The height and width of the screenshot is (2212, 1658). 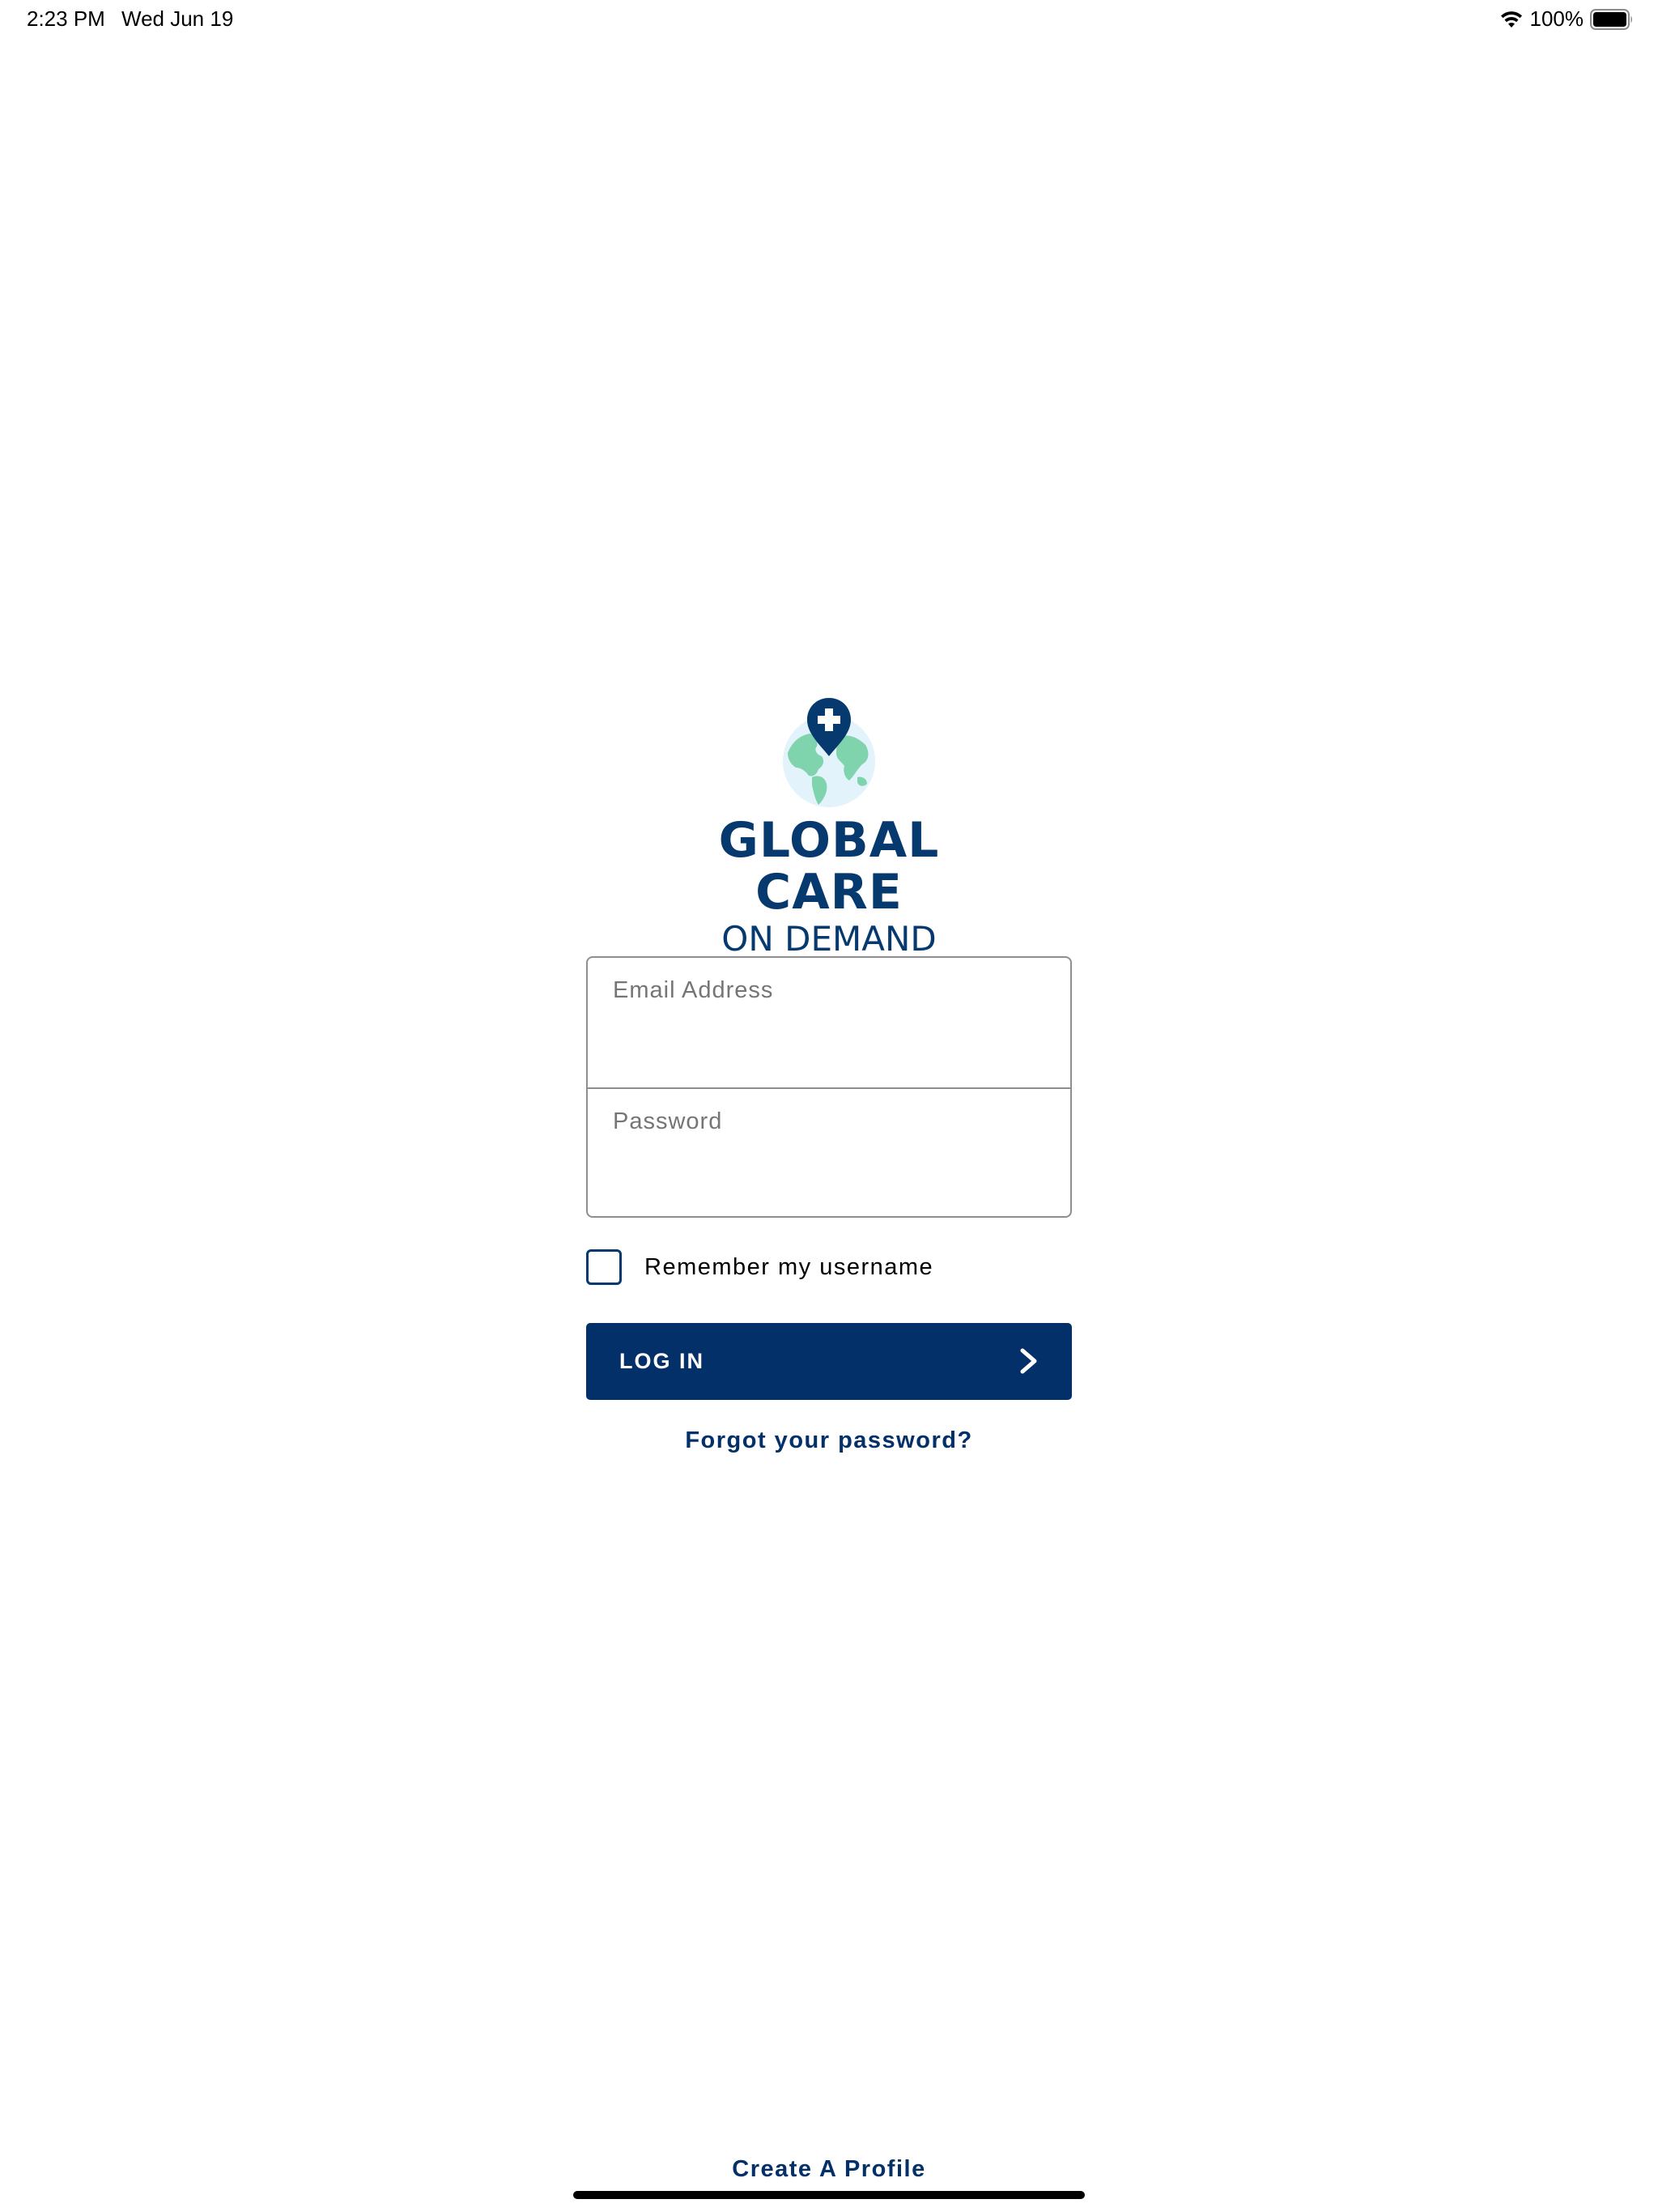 What do you see at coordinates (829, 2195) in the screenshot?
I see `home-indicator` at bounding box center [829, 2195].